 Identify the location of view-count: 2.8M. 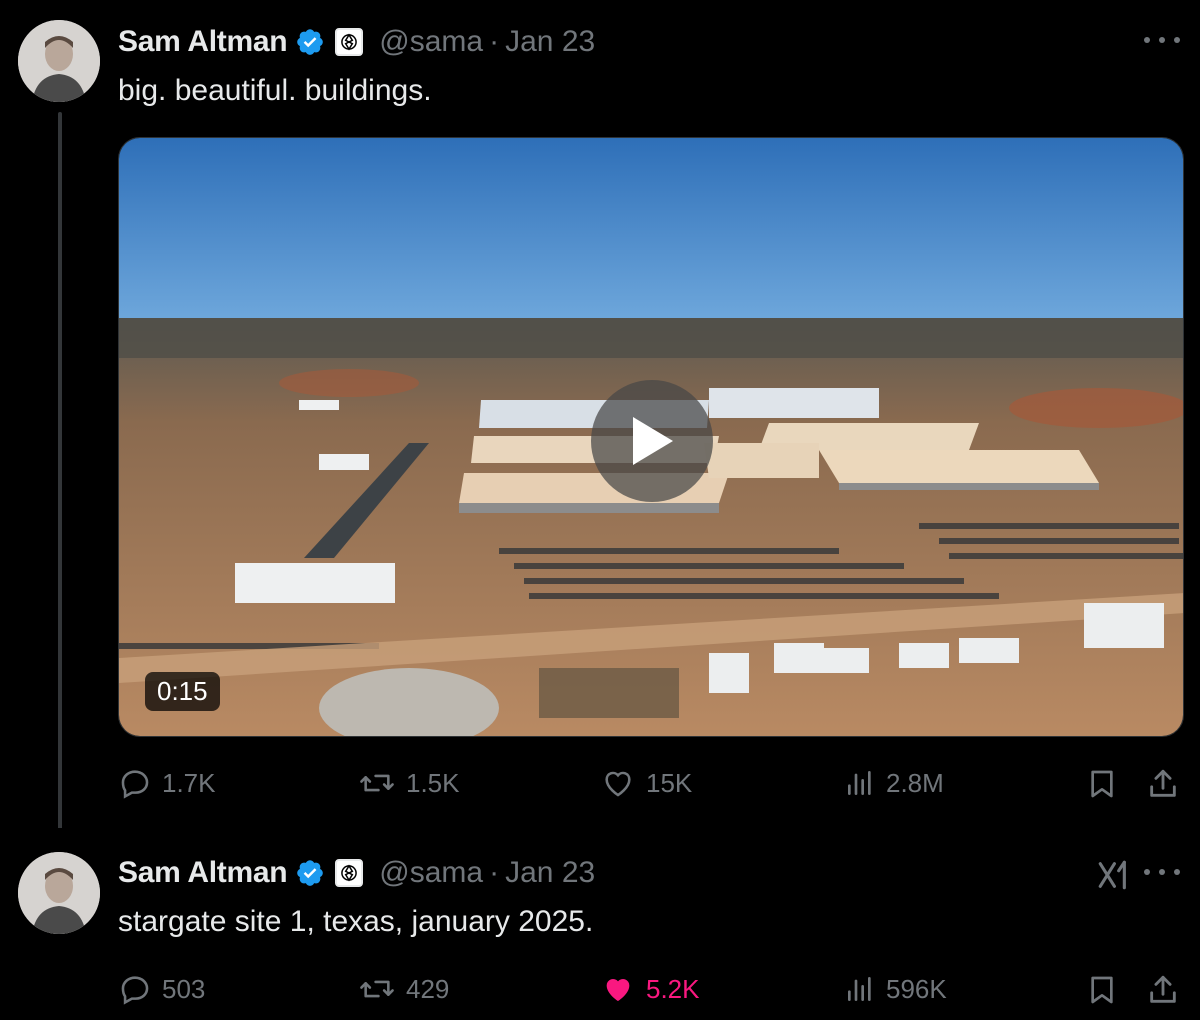
(915, 782).